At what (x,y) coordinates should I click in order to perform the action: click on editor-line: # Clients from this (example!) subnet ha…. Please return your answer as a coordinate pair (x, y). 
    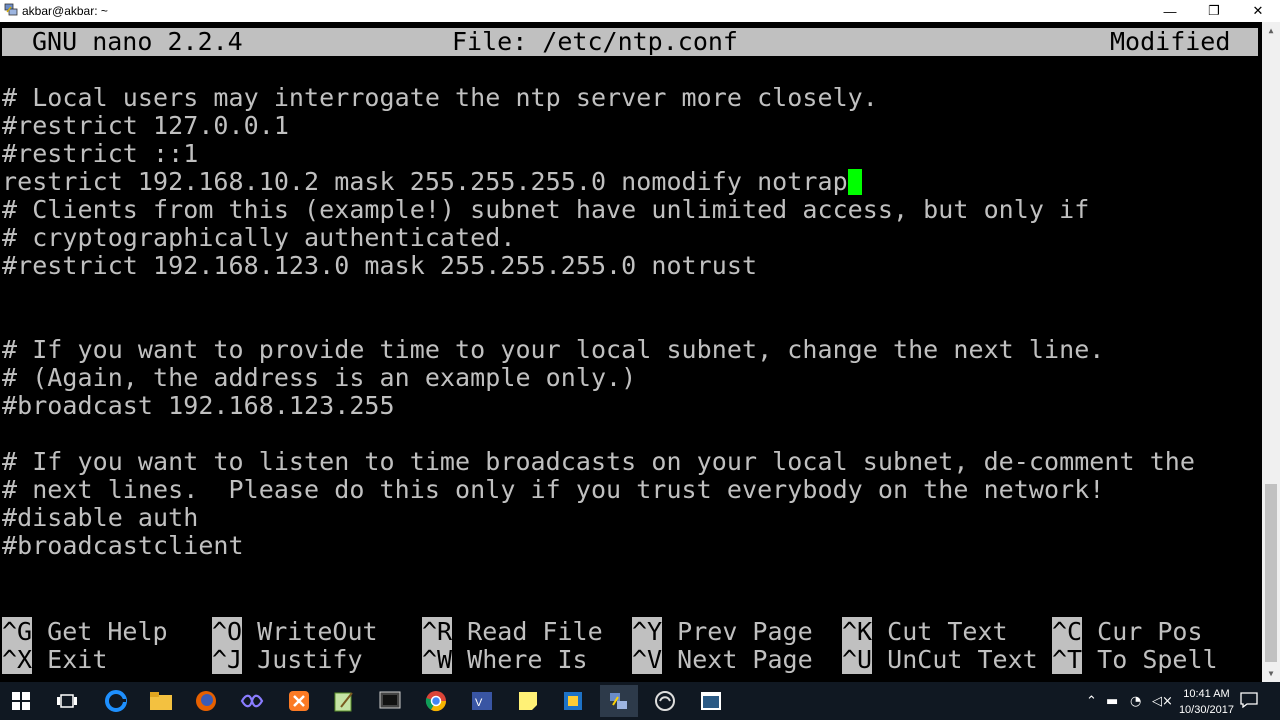
    Looking at the image, I should click on (545, 210).